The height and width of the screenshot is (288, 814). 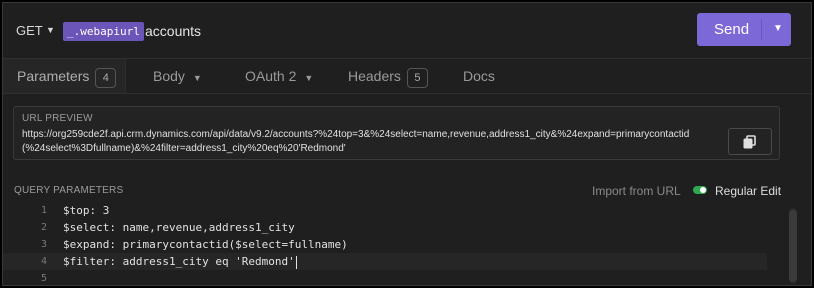 I want to click on request-tabs: Parameters 4 Body ▼ OAuth 2 ▼ Headers 5 Docs, so click(x=407, y=76).